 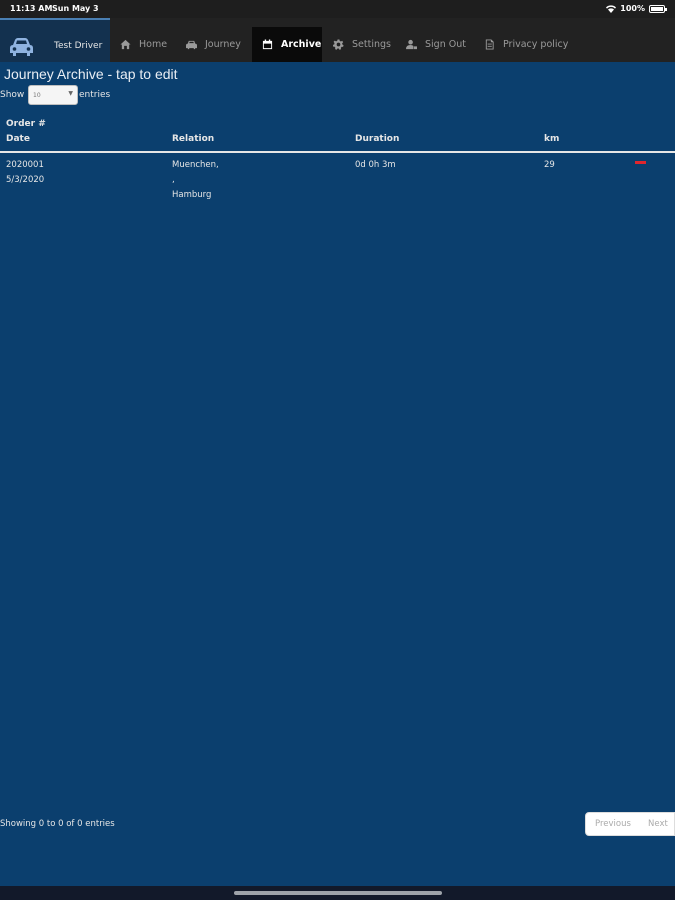 I want to click on cell-relation-to: Hamburg, so click(x=192, y=195).